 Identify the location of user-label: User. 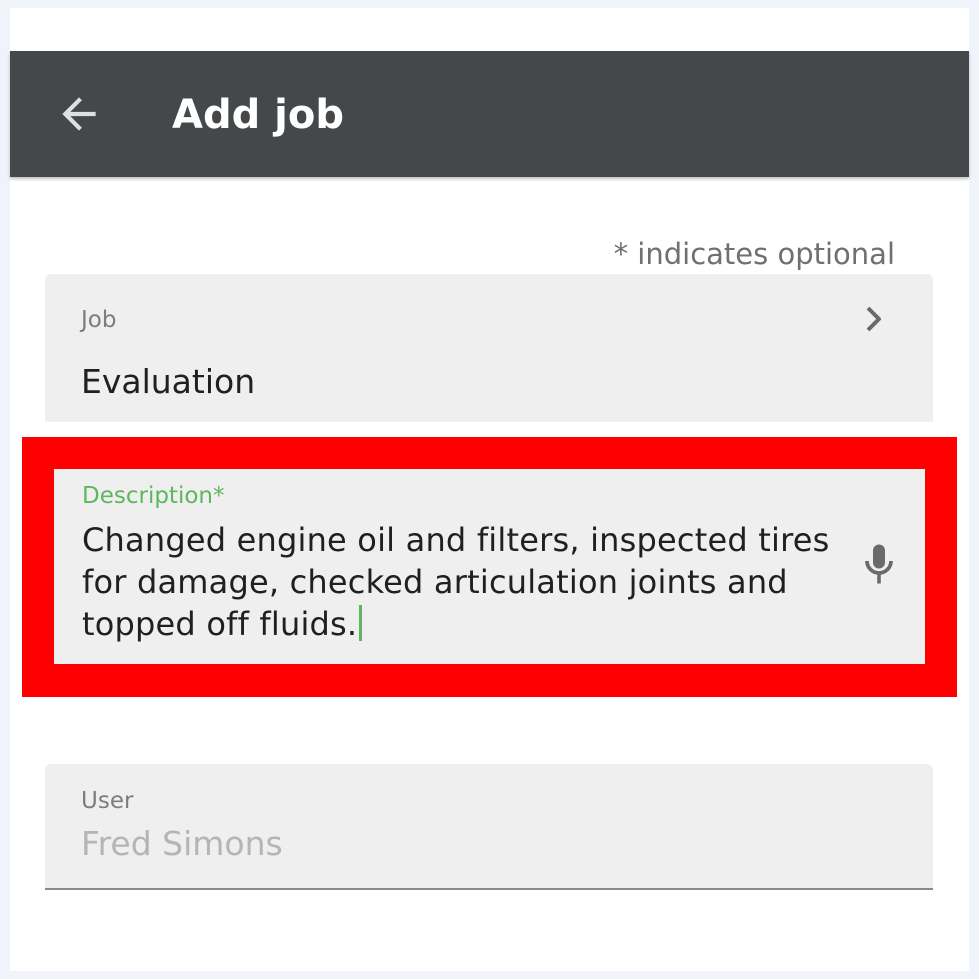
(107, 801).